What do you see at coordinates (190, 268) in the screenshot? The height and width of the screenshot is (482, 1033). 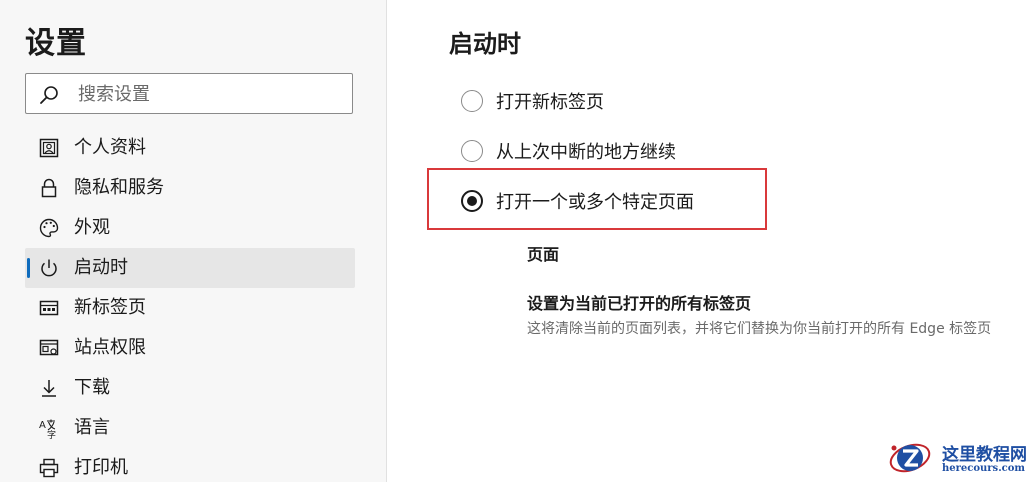 I see `sidebar-item-on-startup: 启动时` at bounding box center [190, 268].